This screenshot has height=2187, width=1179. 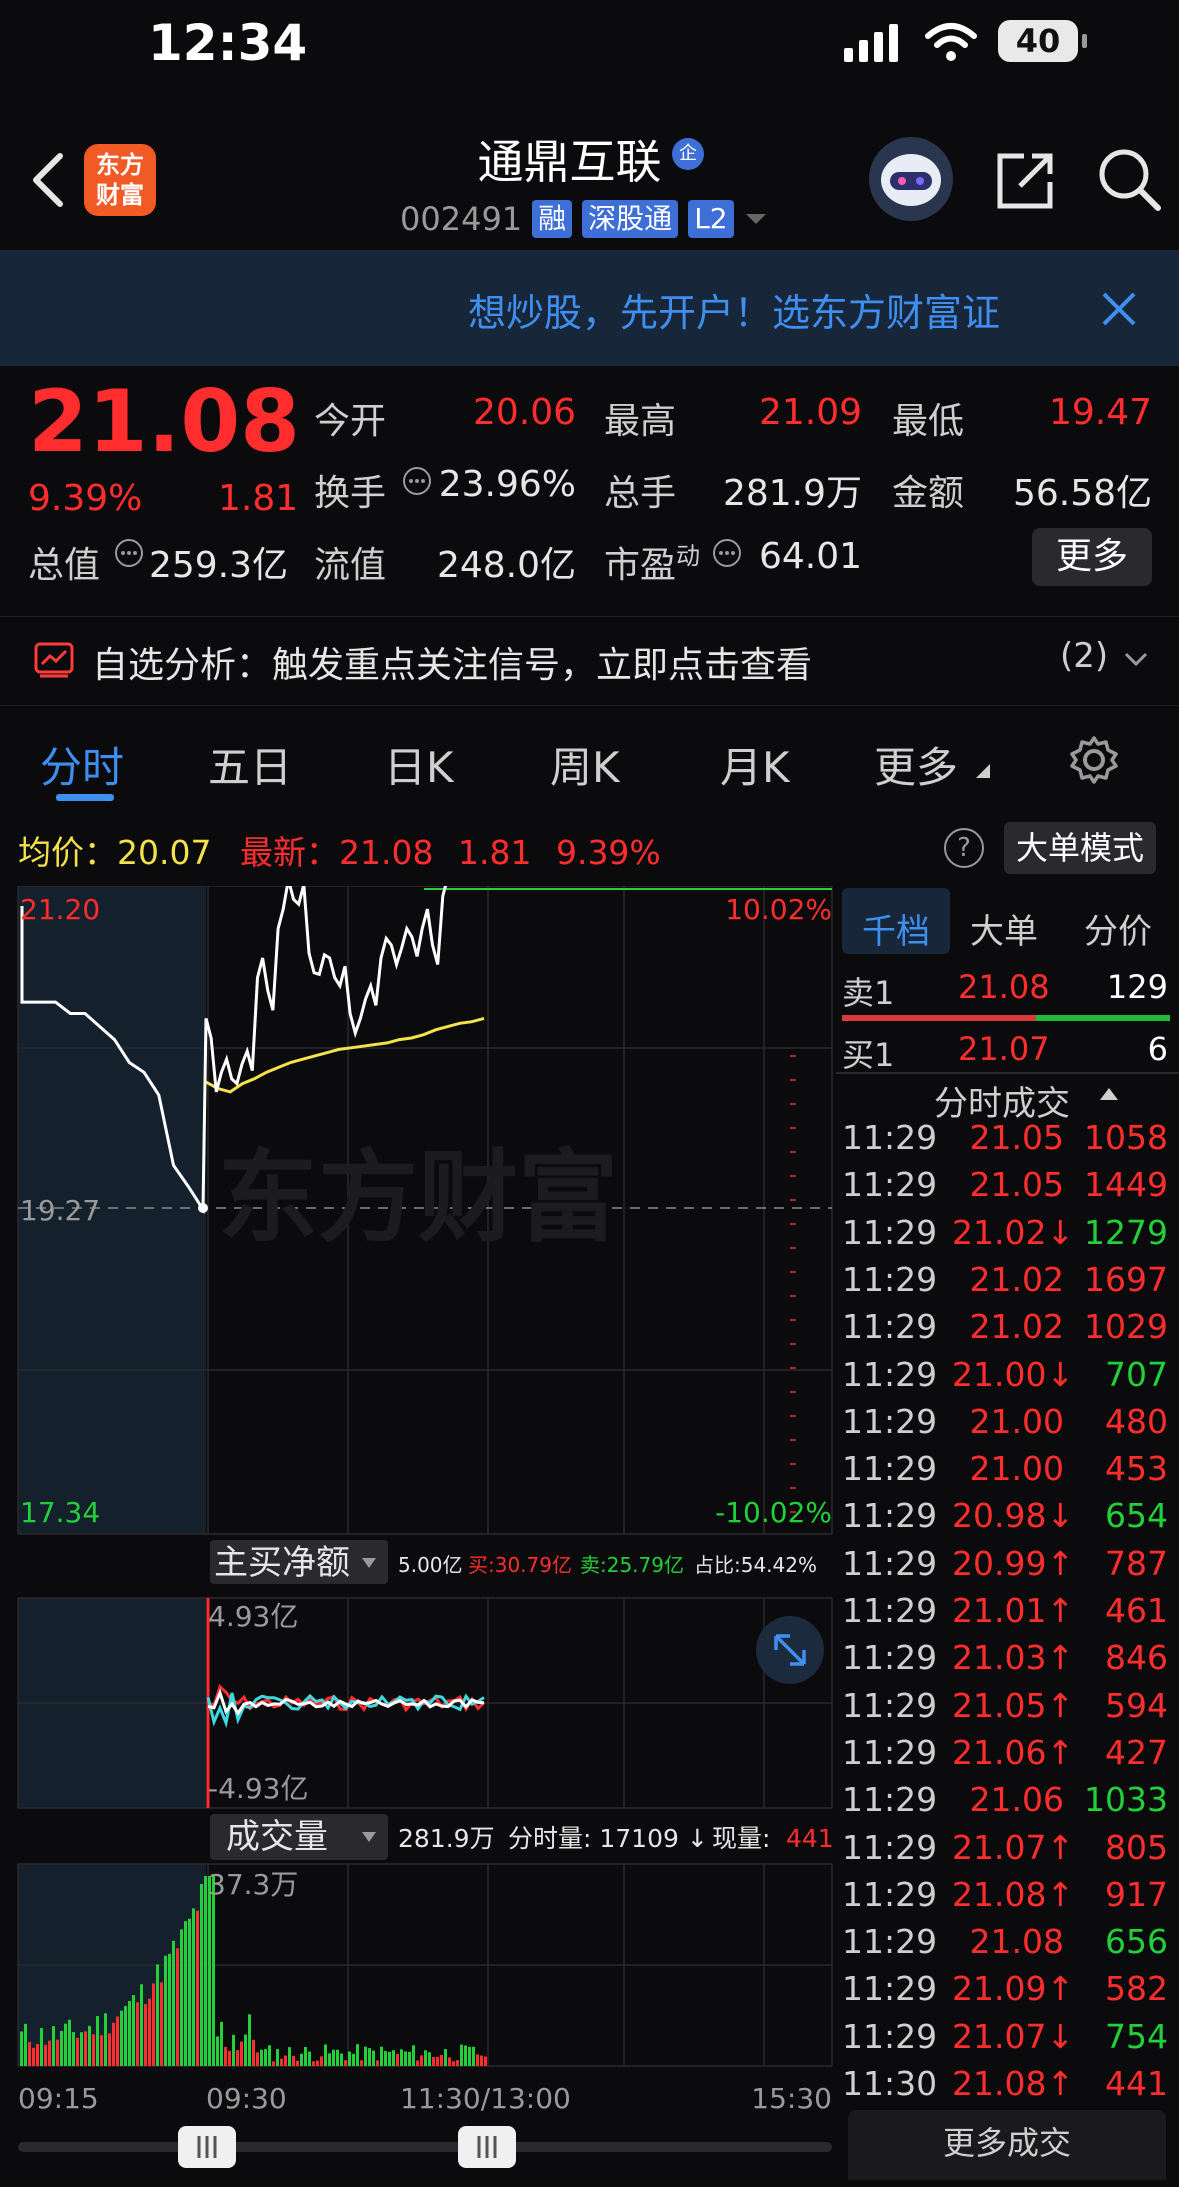 What do you see at coordinates (1094, 760) in the screenshot?
I see `gear-icon` at bounding box center [1094, 760].